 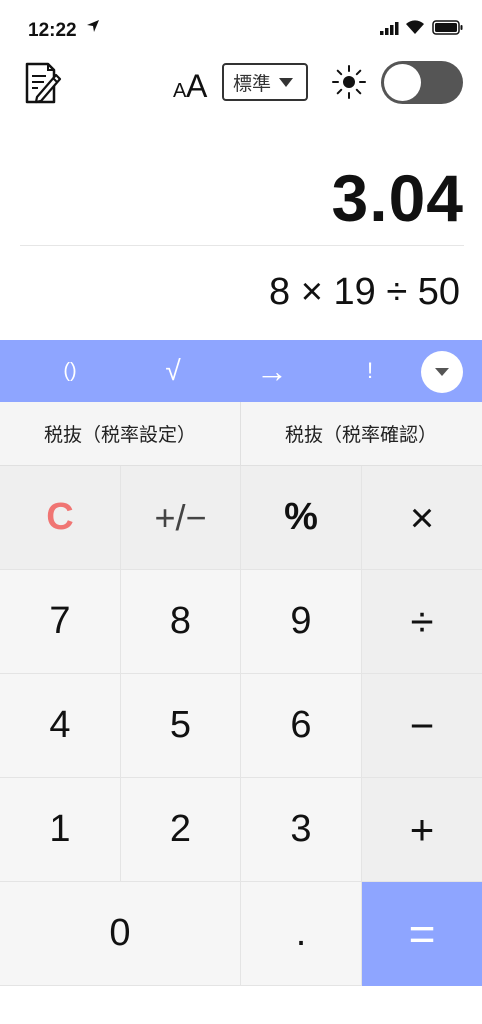 What do you see at coordinates (389, 28) in the screenshot?
I see `cellular-signal-icon` at bounding box center [389, 28].